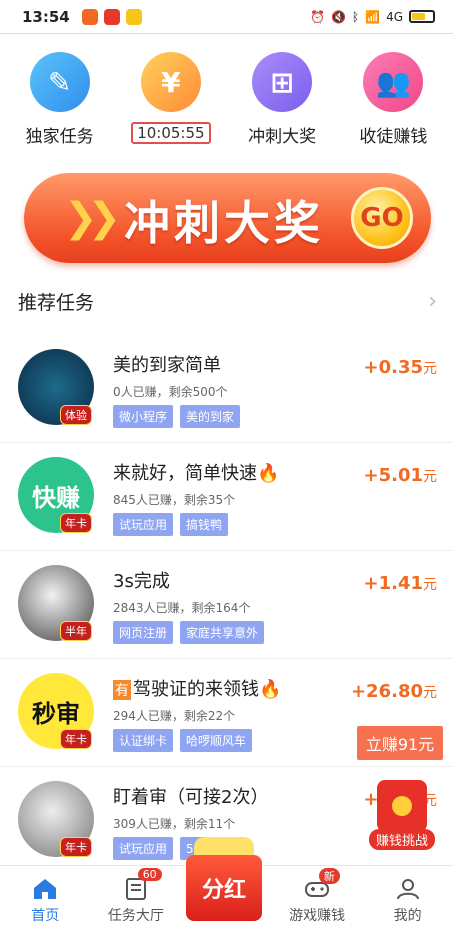 The width and height of the screenshot is (453, 929). I want to click on nav-mine: 我的, so click(407, 897).